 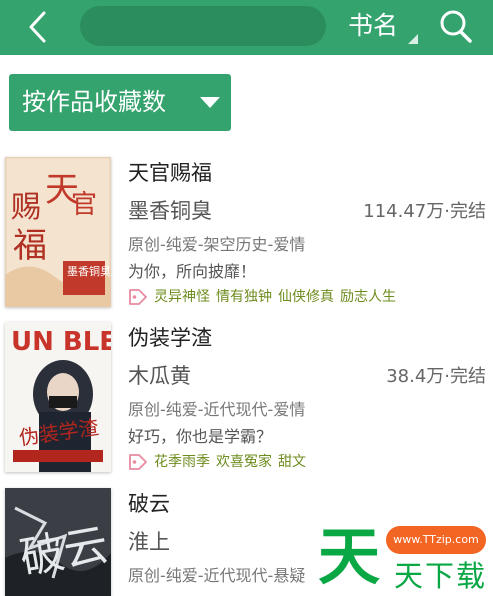 What do you see at coordinates (368, 297) in the screenshot?
I see `tag-label: 励志人生` at bounding box center [368, 297].